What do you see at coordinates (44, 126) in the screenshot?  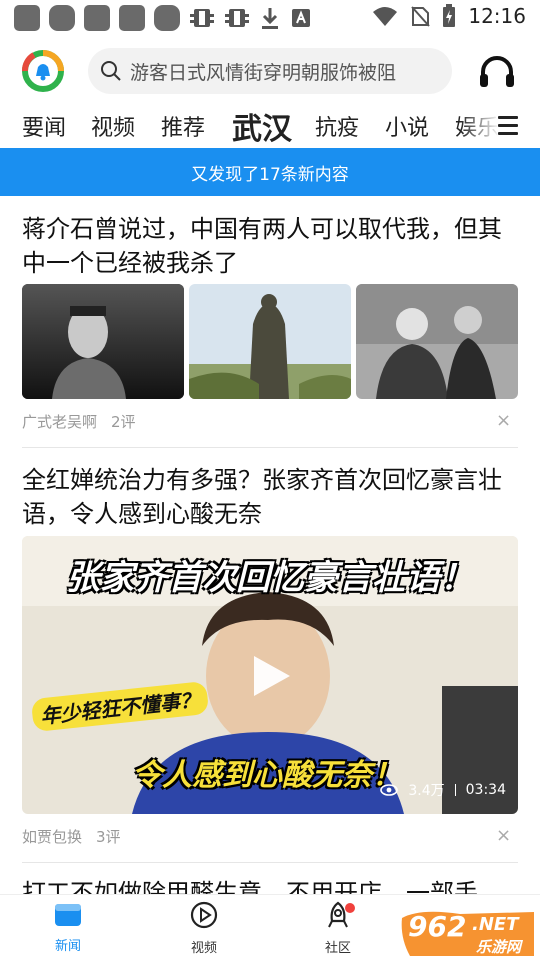 I see `tab-yaowen: 要闻` at bounding box center [44, 126].